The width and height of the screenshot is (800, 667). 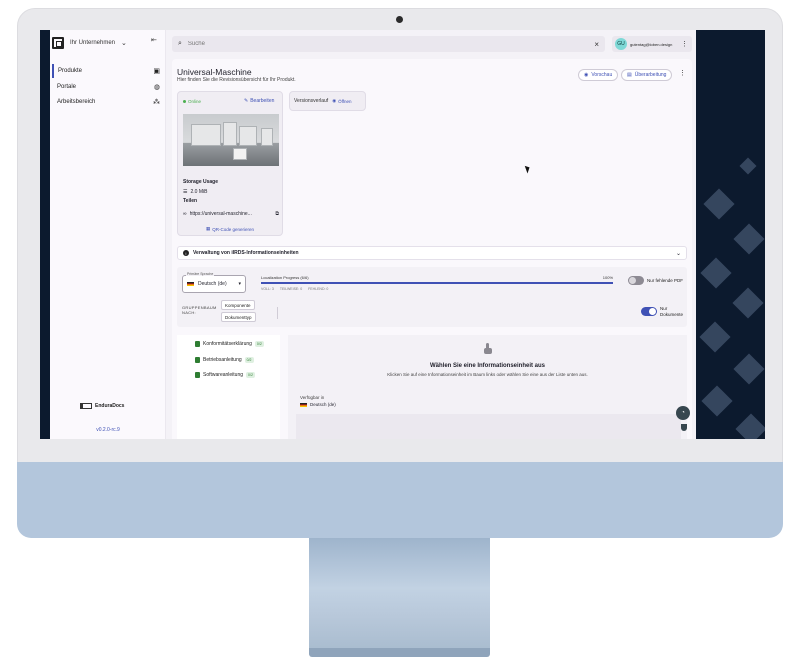 What do you see at coordinates (208, 228) in the screenshot?
I see `qr-code-icon: ▦` at bounding box center [208, 228].